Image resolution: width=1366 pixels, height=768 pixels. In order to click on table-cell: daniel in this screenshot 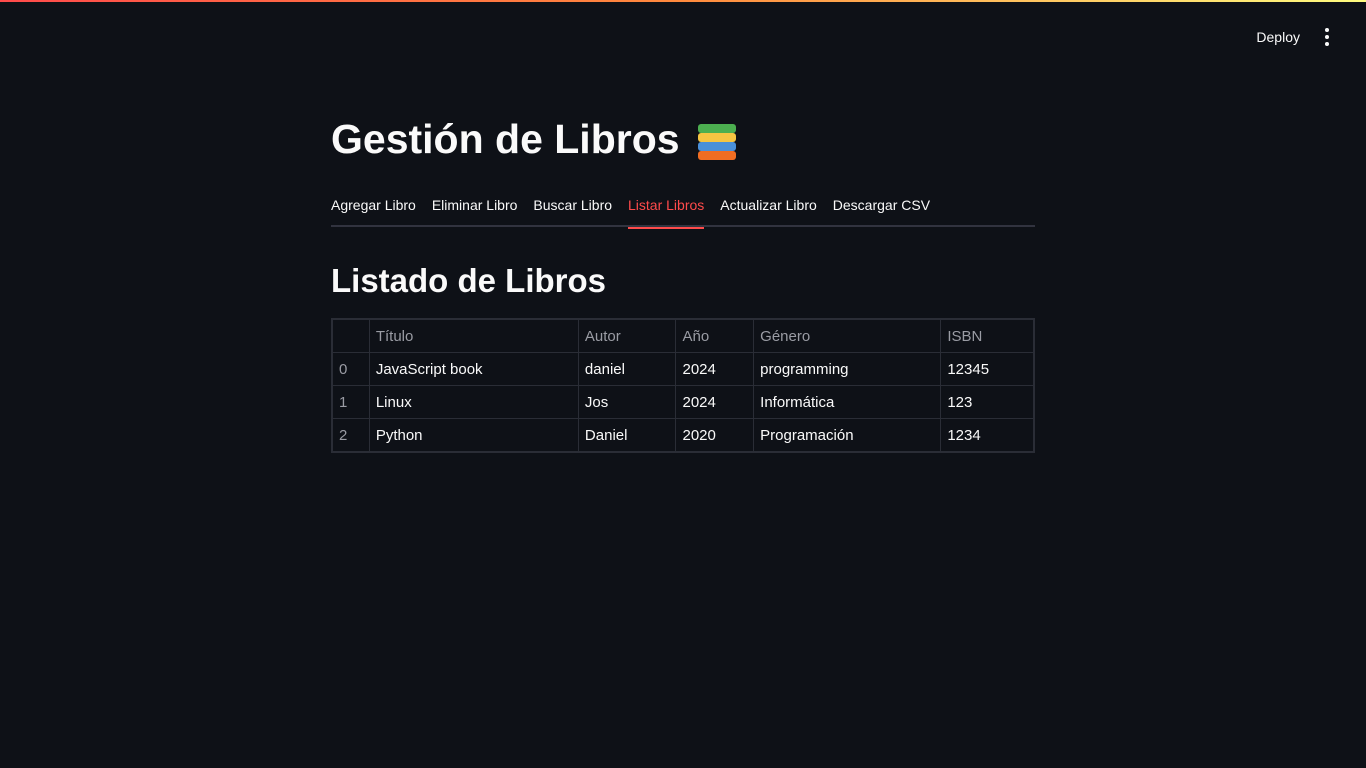, I will do `click(627, 369)`.